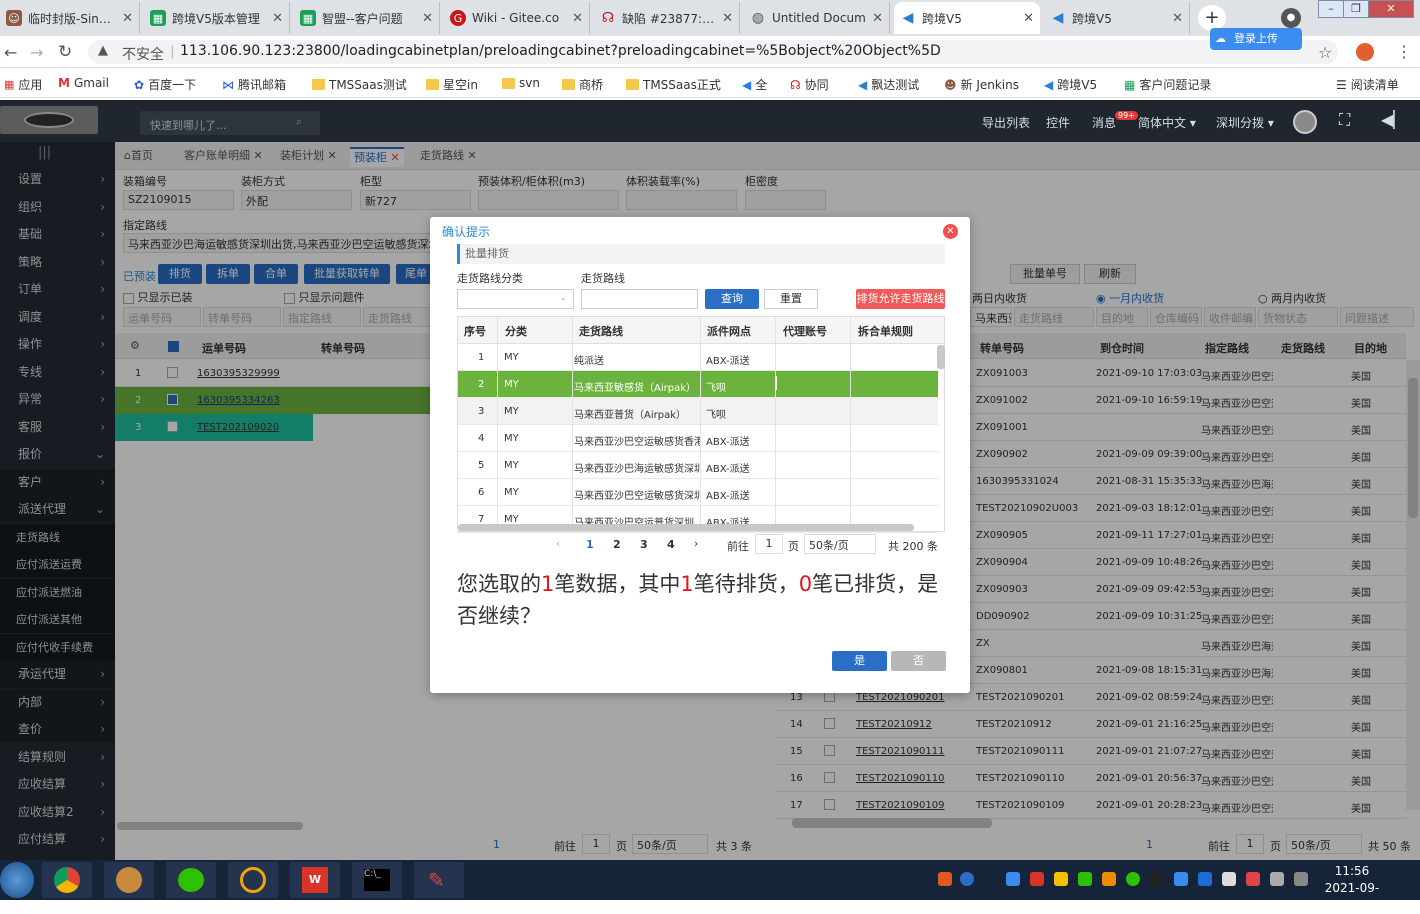 This screenshot has width=1420, height=914. I want to click on message-badge: 99+, so click(1126, 115).